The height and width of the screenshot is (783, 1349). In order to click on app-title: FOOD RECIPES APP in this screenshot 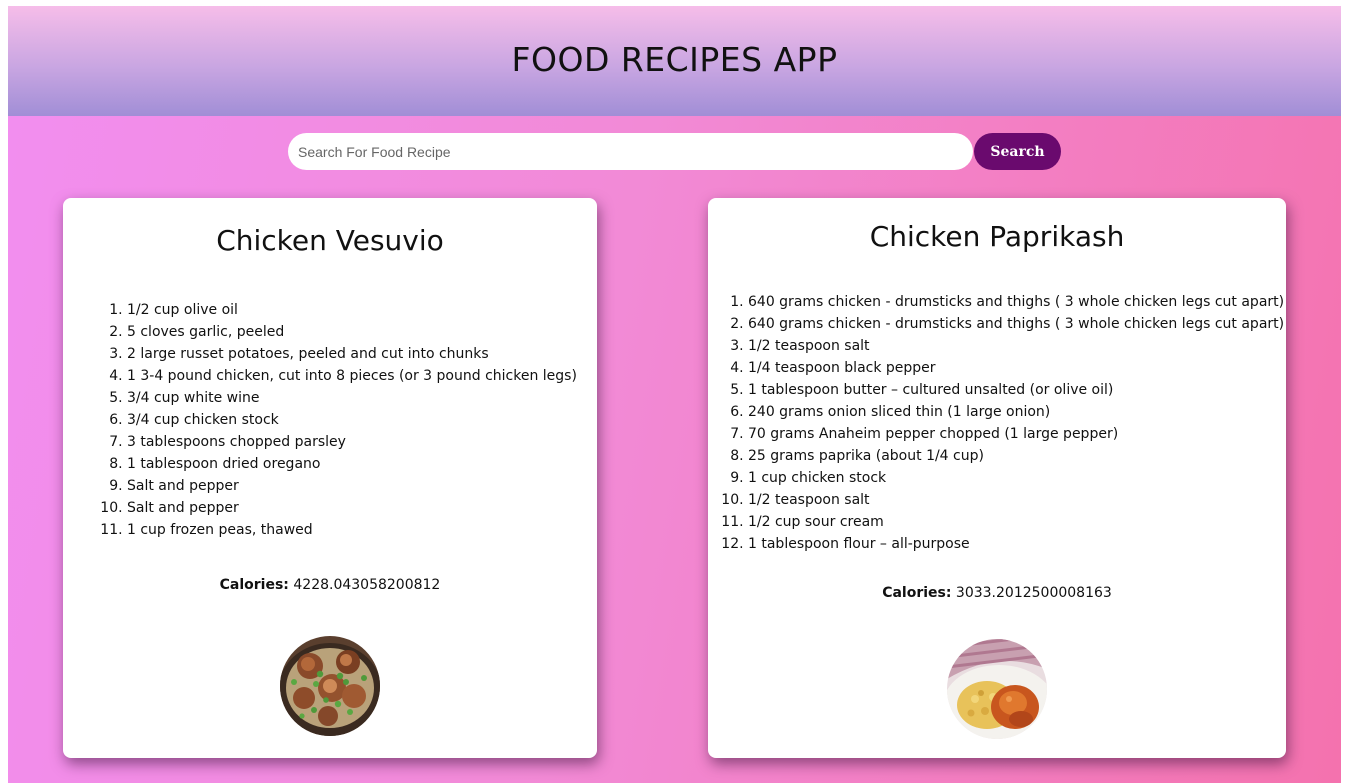, I will do `click(674, 59)`.